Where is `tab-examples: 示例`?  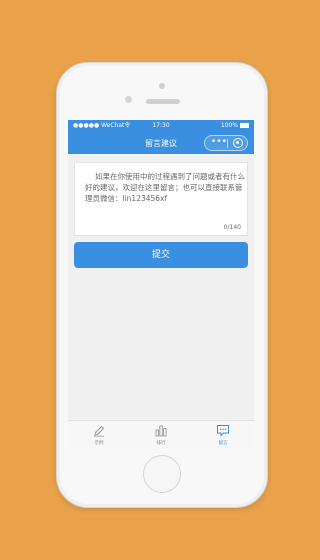 tab-examples: 示例 is located at coordinates (99, 434).